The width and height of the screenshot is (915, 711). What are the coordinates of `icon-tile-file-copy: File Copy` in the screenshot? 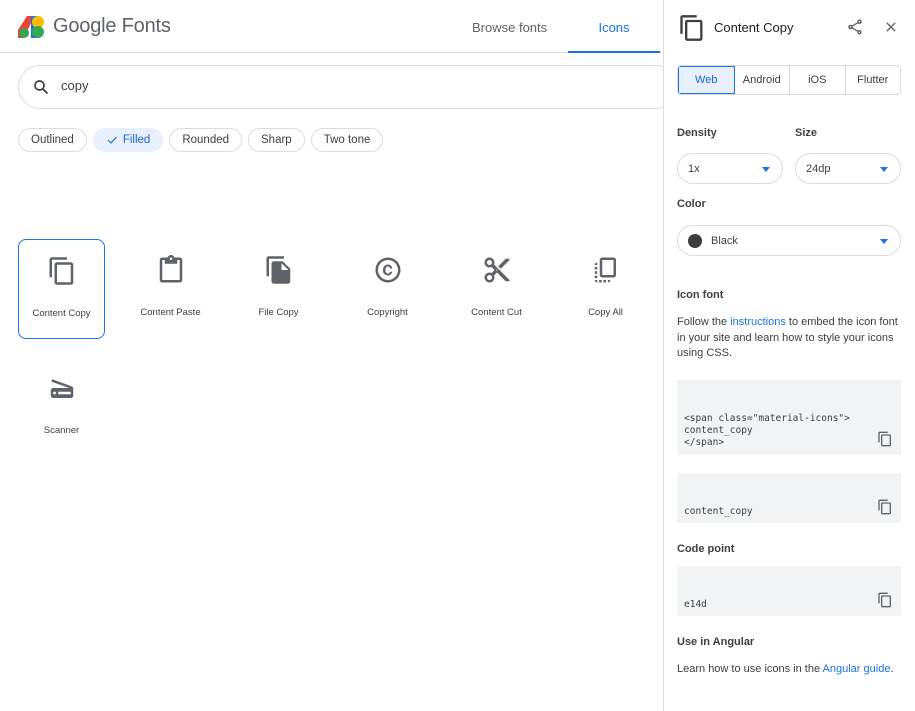 It's located at (278, 289).